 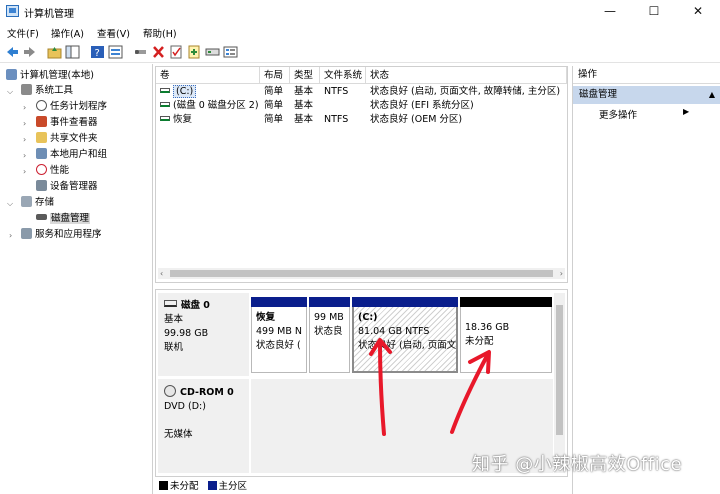 I want to click on menu-file: 文件(F), so click(x=23, y=33).